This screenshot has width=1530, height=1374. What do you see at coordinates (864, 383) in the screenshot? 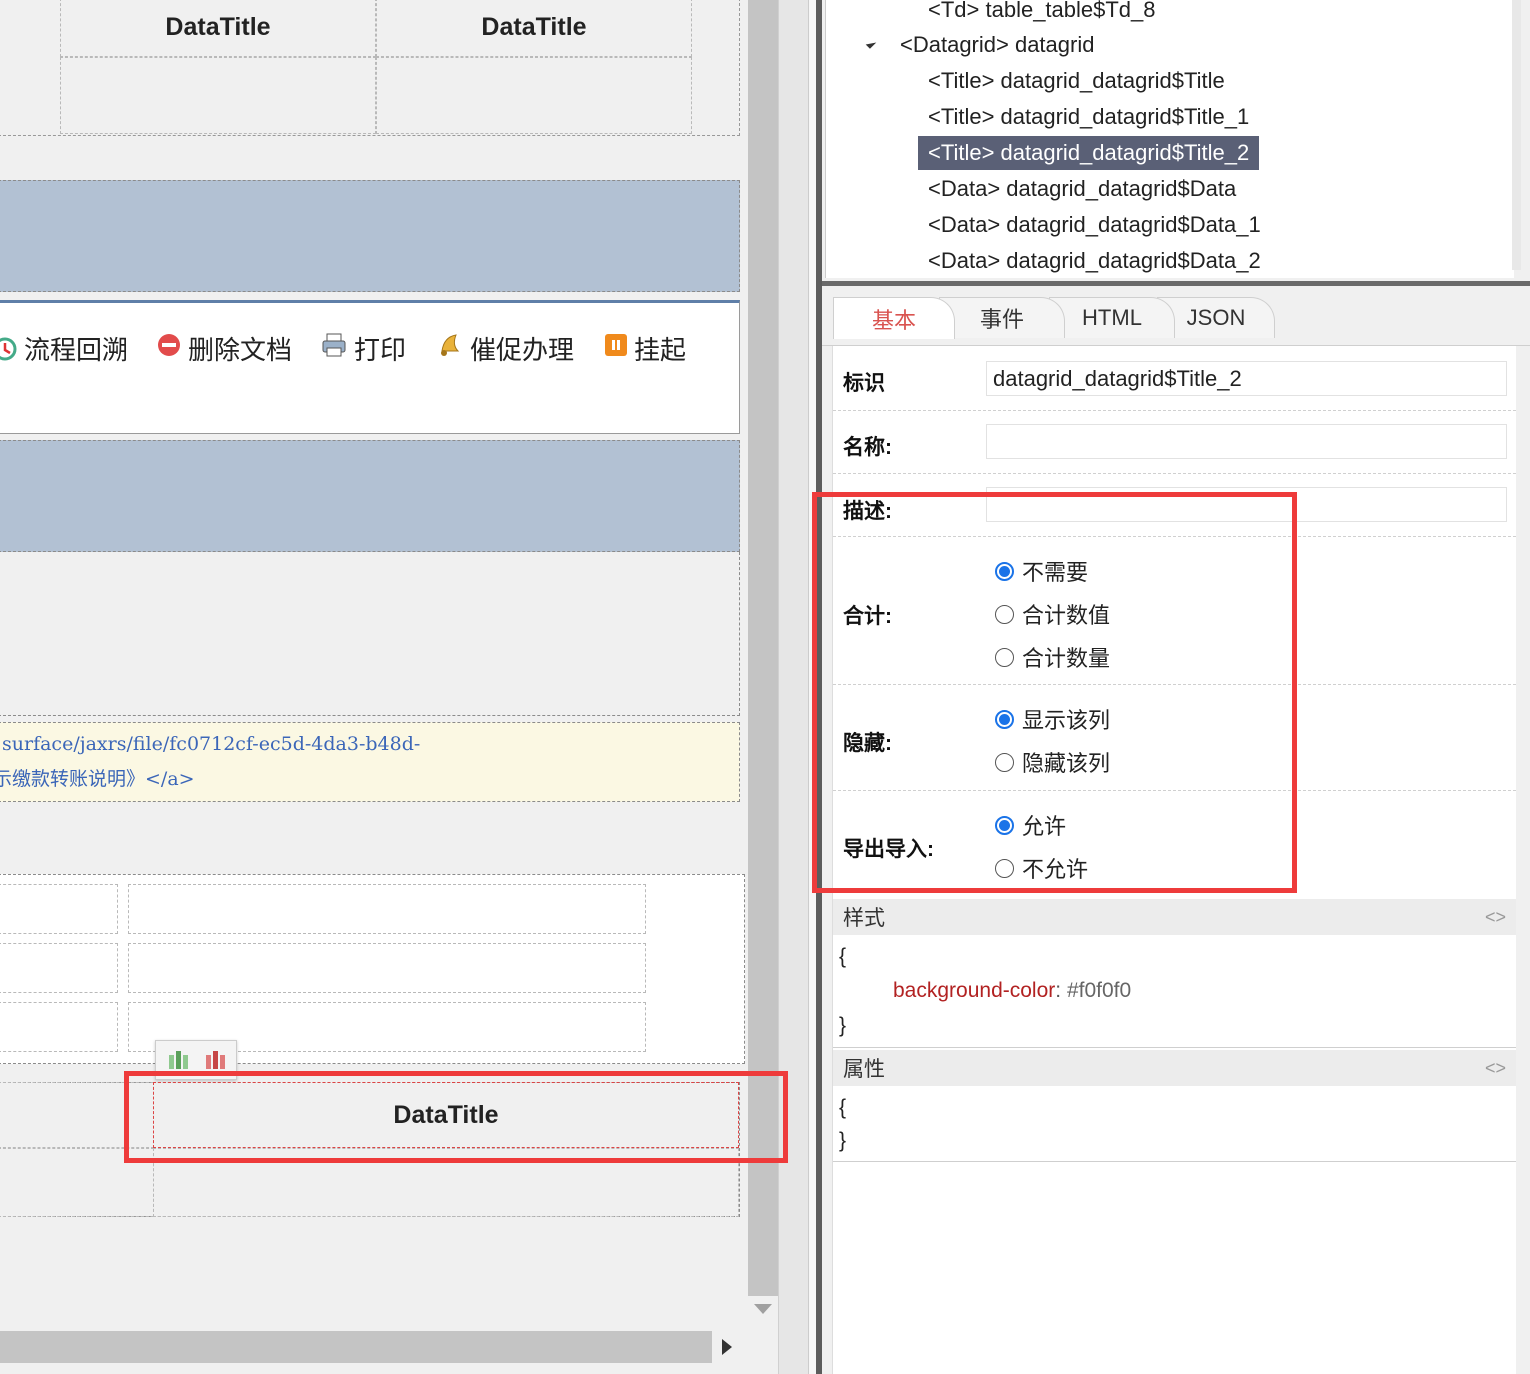
I see `id-label: 标识` at bounding box center [864, 383].